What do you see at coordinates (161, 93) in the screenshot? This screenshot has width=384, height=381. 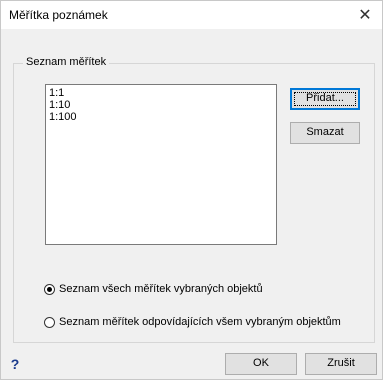 I see `list-item: 1:1` at bounding box center [161, 93].